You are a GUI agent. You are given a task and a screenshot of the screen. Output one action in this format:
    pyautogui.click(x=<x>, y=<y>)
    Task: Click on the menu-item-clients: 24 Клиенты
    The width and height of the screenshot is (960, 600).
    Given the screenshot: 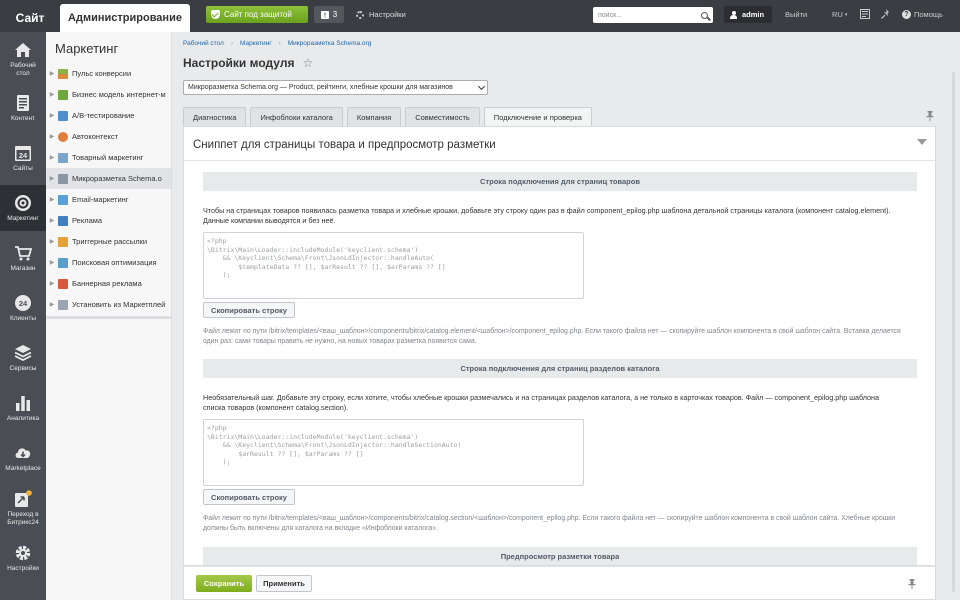 What is the action you would take?
    pyautogui.click(x=23, y=308)
    